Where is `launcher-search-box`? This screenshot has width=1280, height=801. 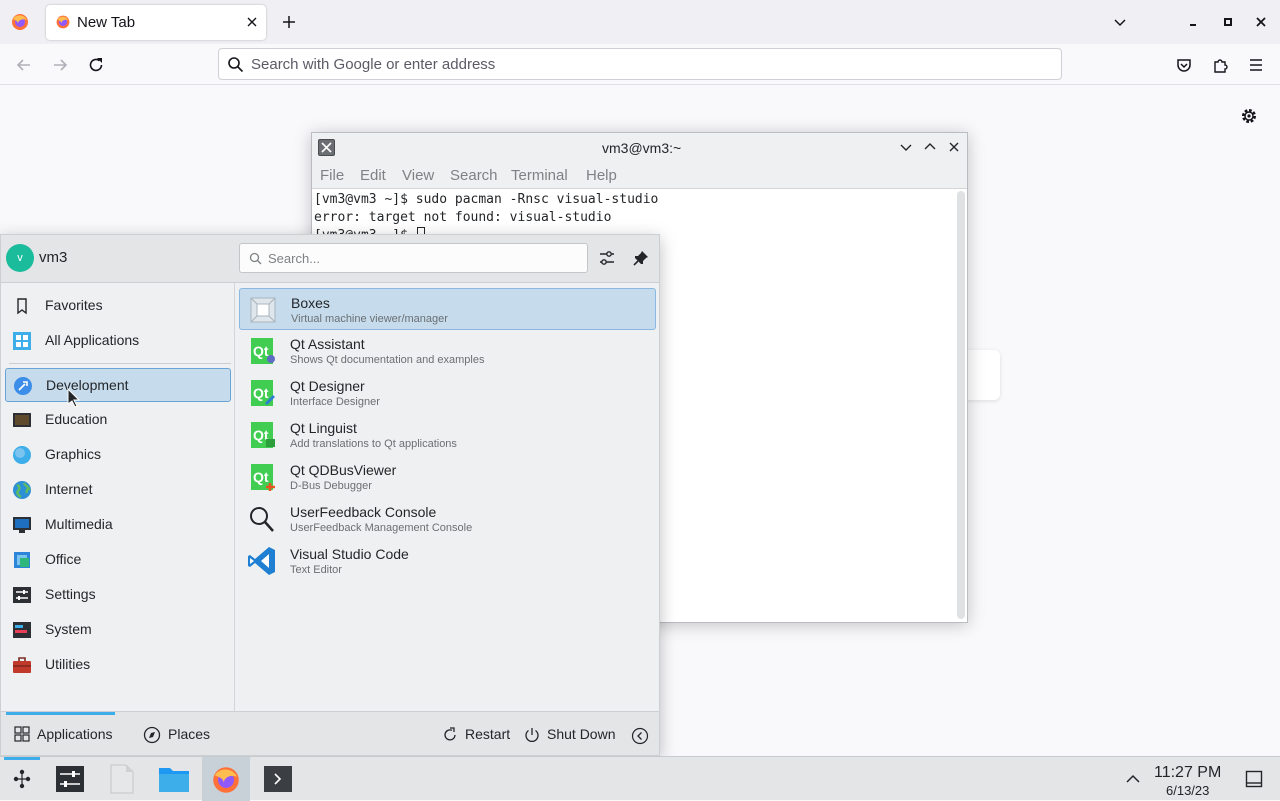
launcher-search-box is located at coordinates (413, 258).